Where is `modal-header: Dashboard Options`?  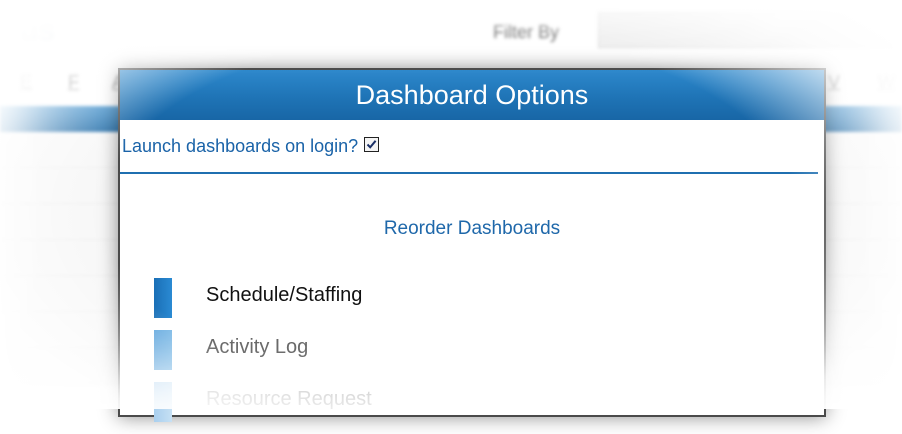
modal-header: Dashboard Options is located at coordinates (472, 95).